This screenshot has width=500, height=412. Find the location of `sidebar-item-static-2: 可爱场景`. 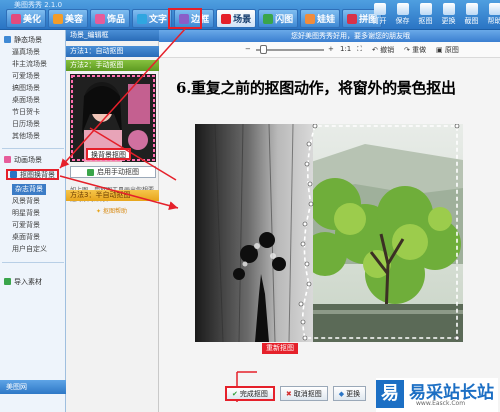

sidebar-item-static-2: 可爱场景 is located at coordinates (26, 76).